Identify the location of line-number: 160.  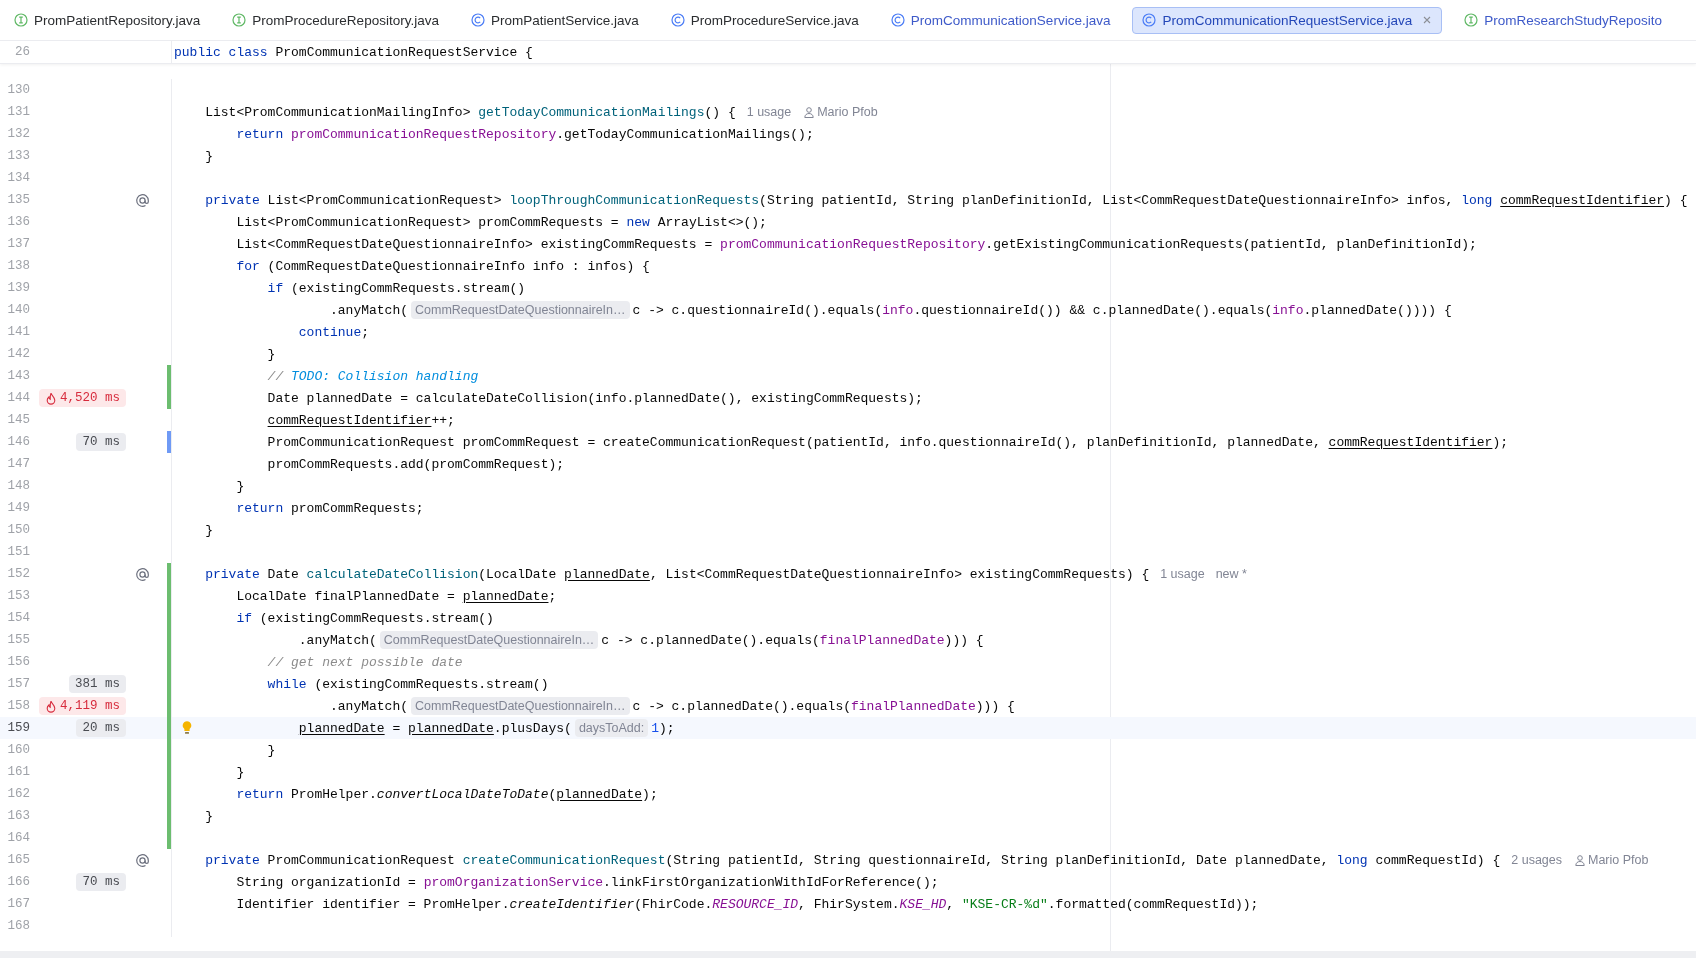
(18, 750).